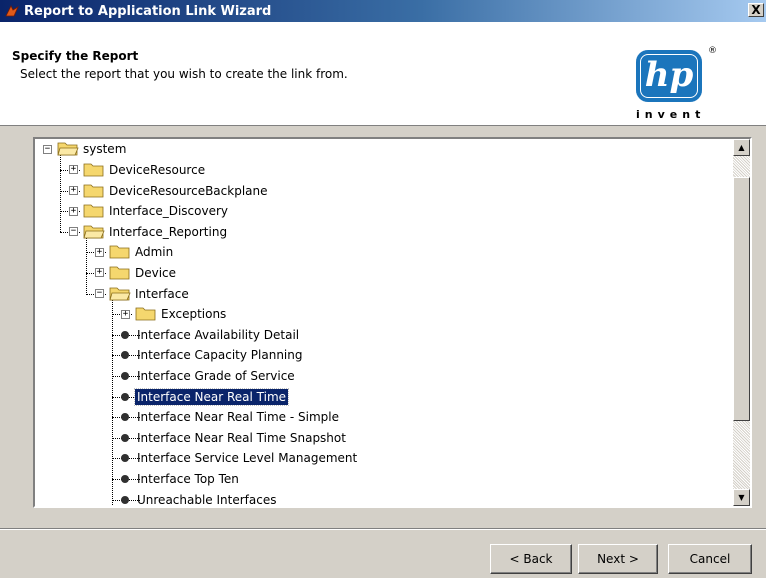 The height and width of the screenshot is (578, 766). What do you see at coordinates (157, 170) in the screenshot?
I see `tree-folder-label: DeviceResource` at bounding box center [157, 170].